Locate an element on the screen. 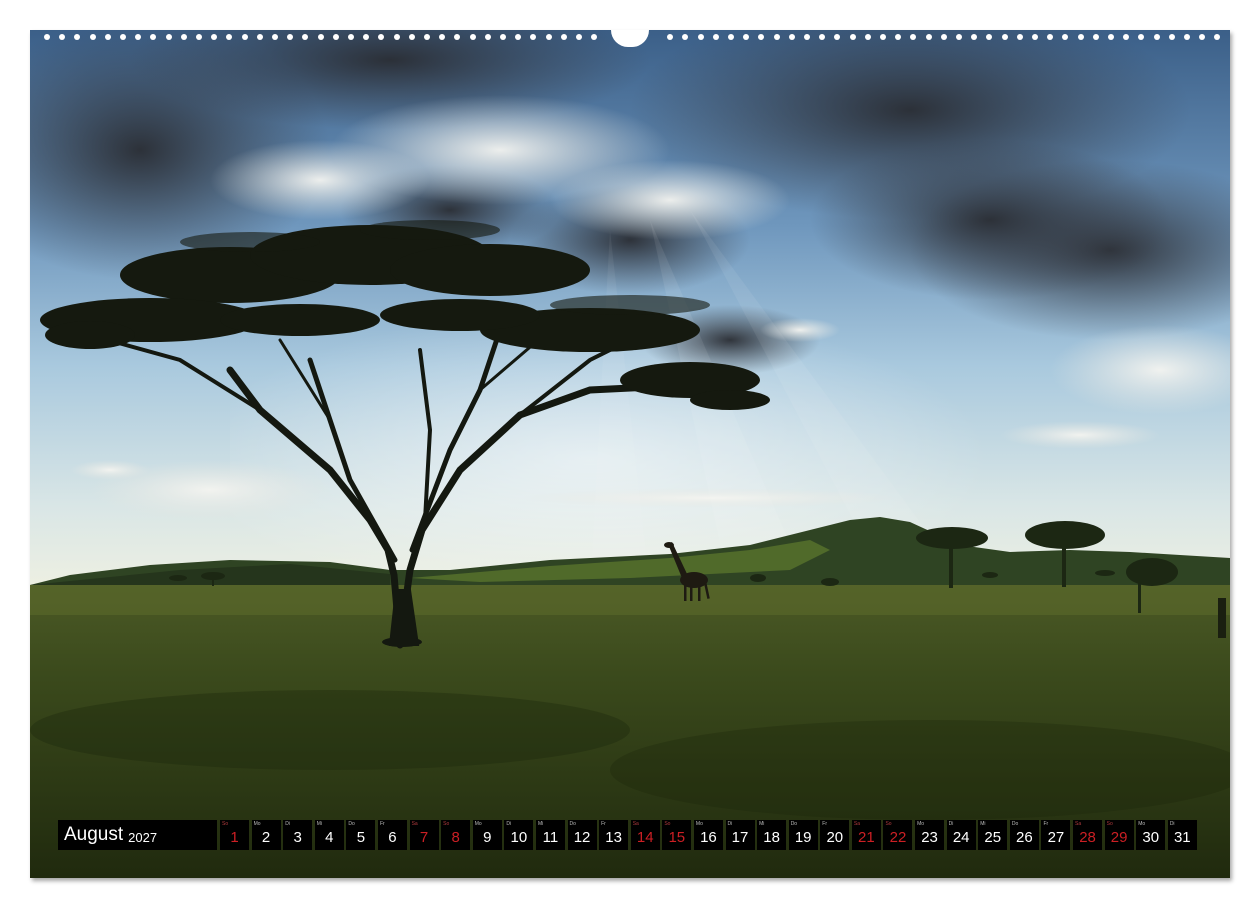 This screenshot has height=908, width=1260. day-cell: Di 10 is located at coordinates (519, 835).